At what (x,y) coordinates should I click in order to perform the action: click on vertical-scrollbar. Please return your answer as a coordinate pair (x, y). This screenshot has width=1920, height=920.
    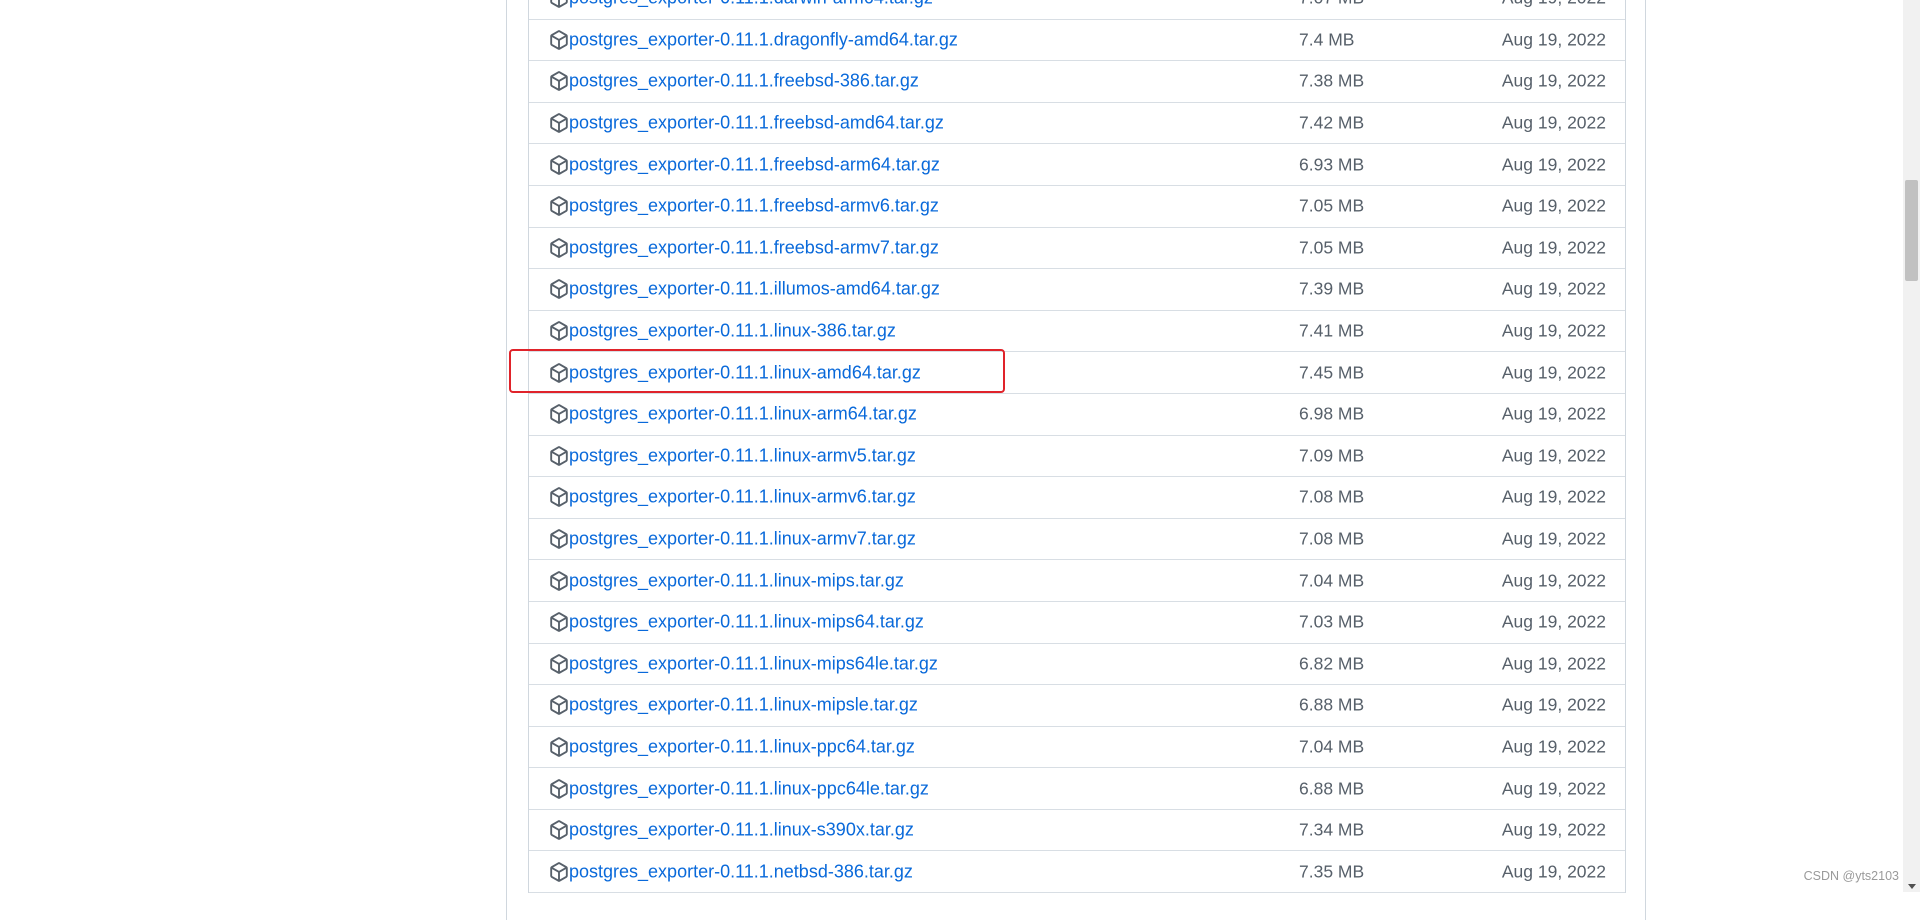
    Looking at the image, I should click on (1911, 446).